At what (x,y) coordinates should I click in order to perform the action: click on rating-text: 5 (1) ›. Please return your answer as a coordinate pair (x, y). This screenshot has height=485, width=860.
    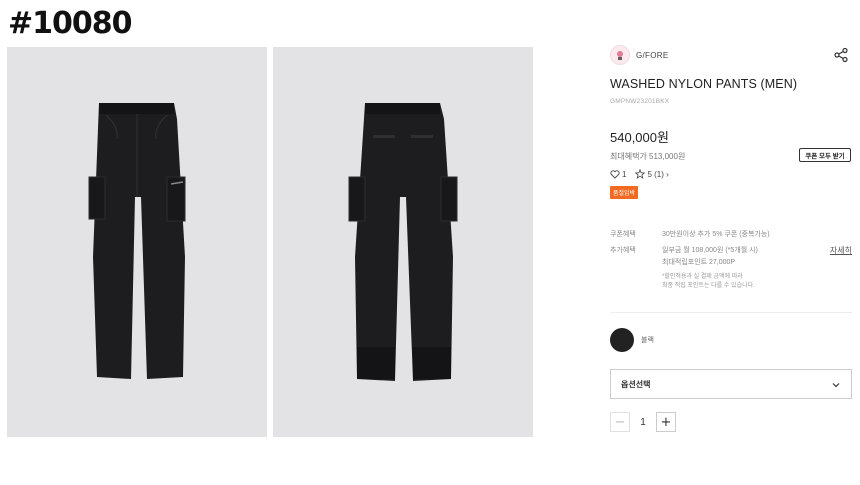
    Looking at the image, I should click on (658, 174).